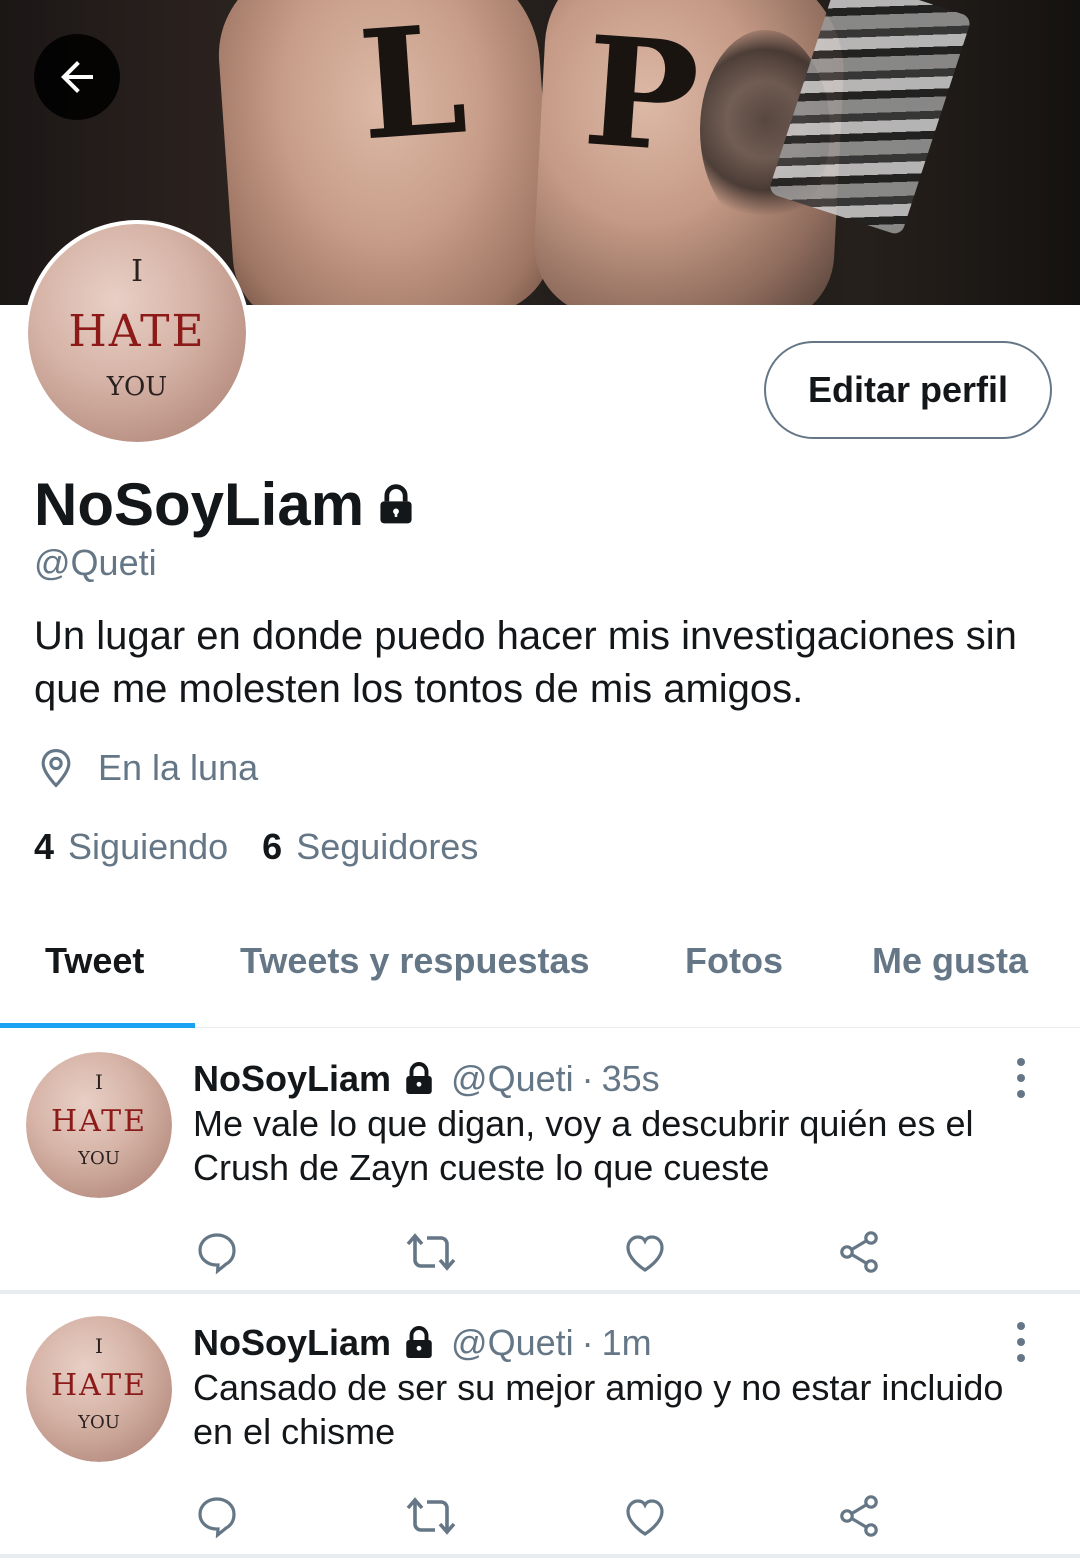 The height and width of the screenshot is (1567, 1080). I want to click on following-label: Siguiendo, so click(148, 846).